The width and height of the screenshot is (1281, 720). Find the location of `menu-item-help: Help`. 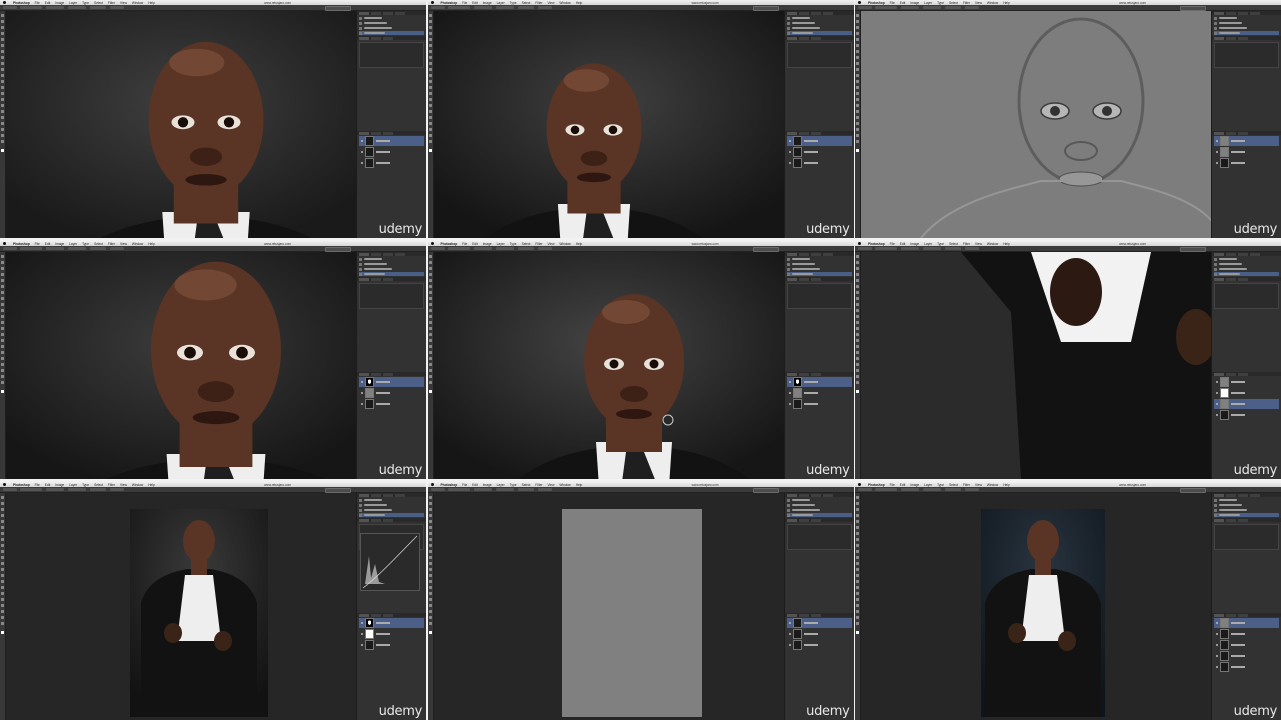

menu-item-help: Help is located at coordinates (579, 485).